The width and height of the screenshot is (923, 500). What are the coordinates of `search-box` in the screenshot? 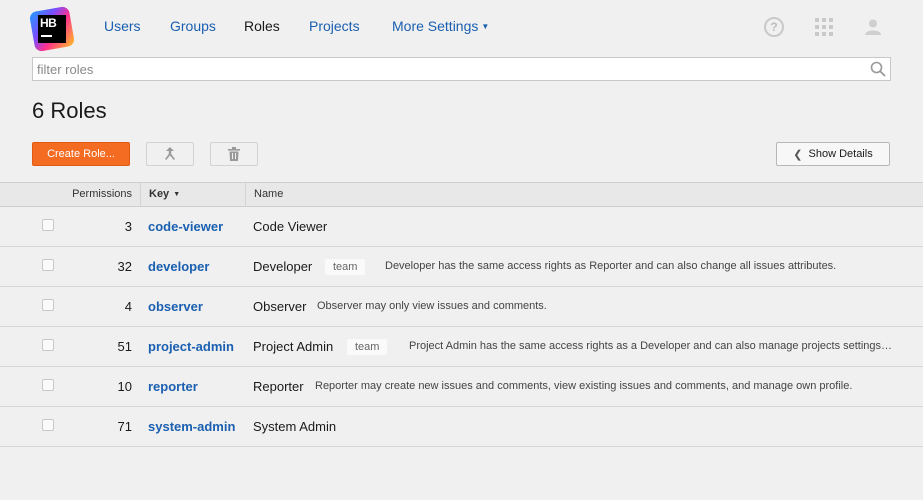 It's located at (461, 69).